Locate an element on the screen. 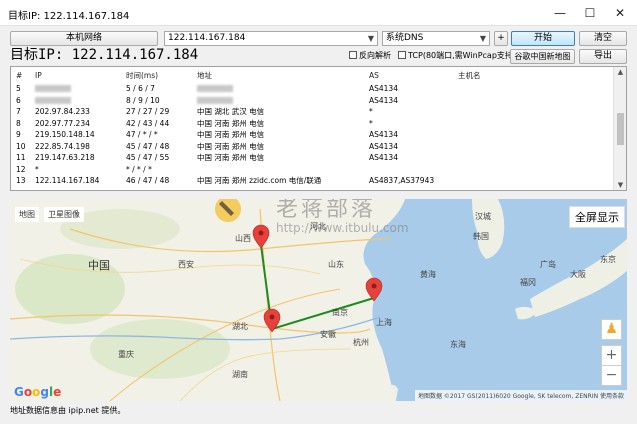 Image resolution: width=637 pixels, height=424 pixels. close-button: ✕ is located at coordinates (620, 13).